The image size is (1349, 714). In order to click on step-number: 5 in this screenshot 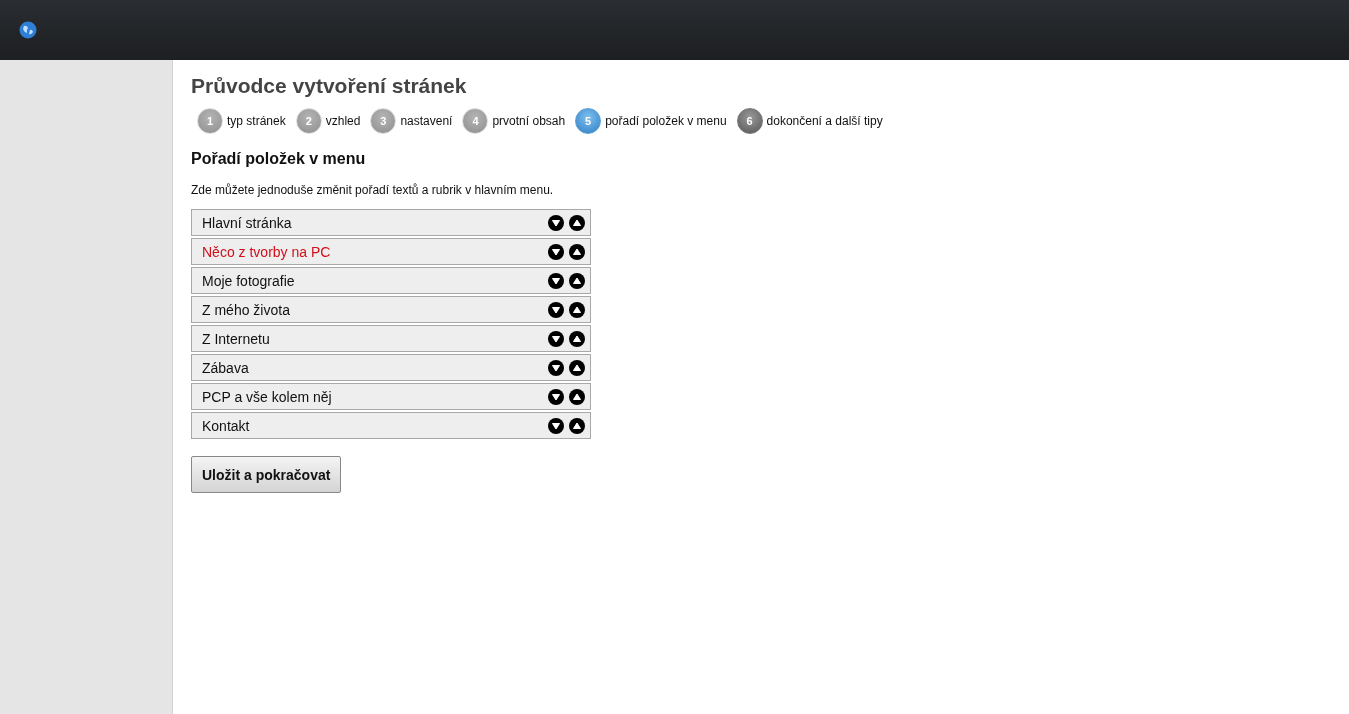, I will do `click(588, 121)`.